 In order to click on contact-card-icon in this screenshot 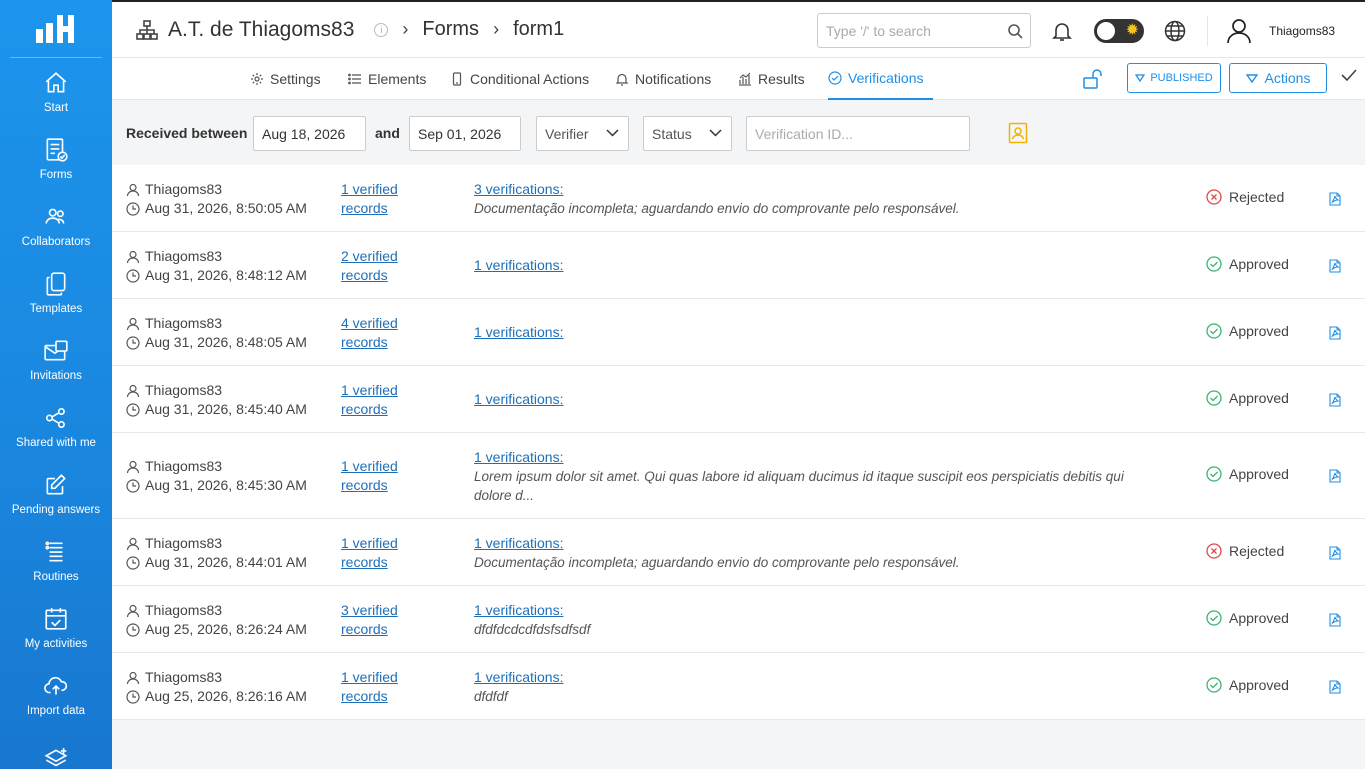, I will do `click(1018, 133)`.